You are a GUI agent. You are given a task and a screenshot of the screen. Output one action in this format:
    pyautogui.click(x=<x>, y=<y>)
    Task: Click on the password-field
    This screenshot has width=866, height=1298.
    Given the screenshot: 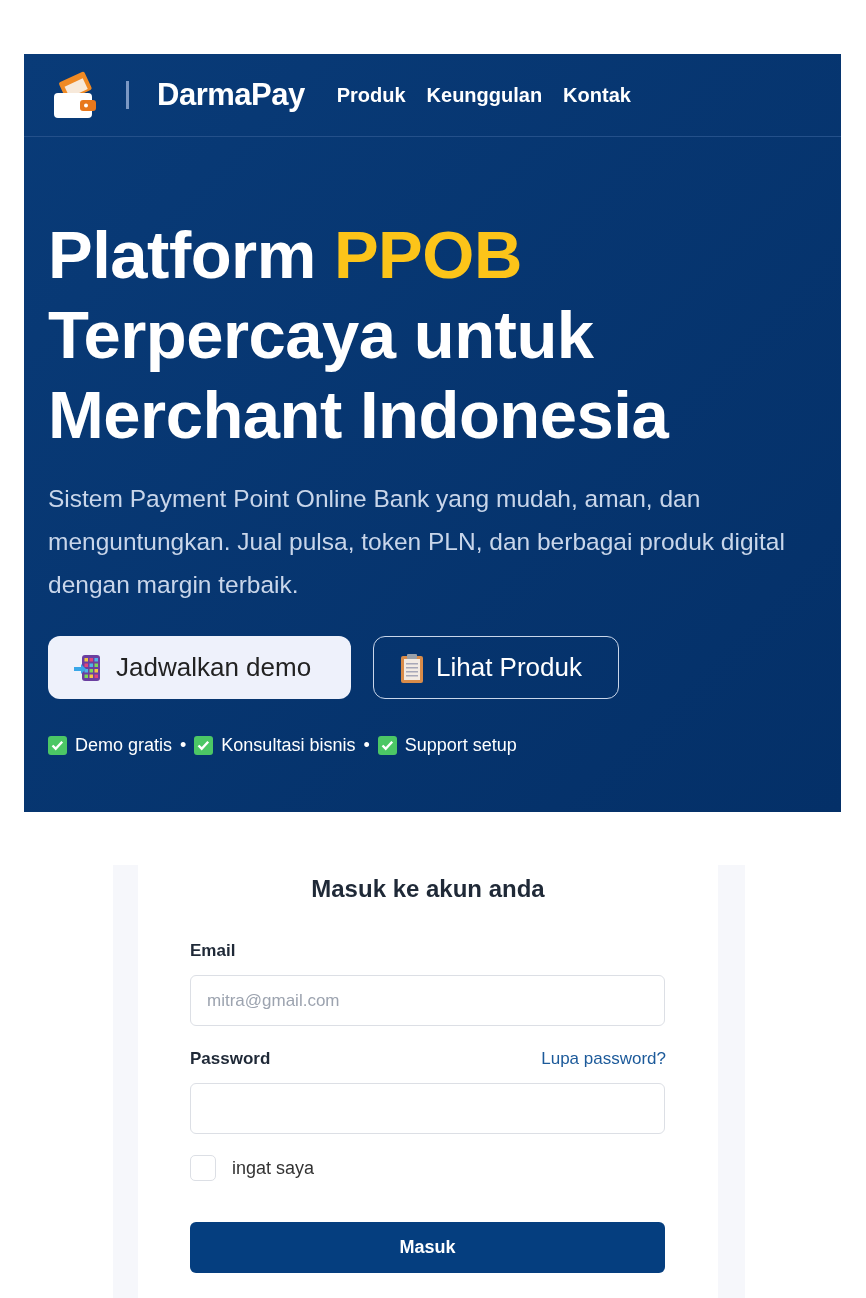 What is the action you would take?
    pyautogui.click(x=427, y=1108)
    